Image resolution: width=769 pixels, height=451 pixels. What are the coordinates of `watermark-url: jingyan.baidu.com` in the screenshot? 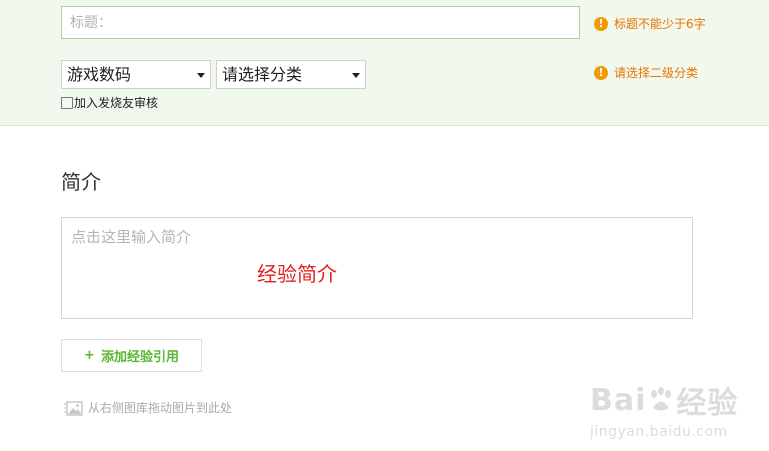 It's located at (659, 432).